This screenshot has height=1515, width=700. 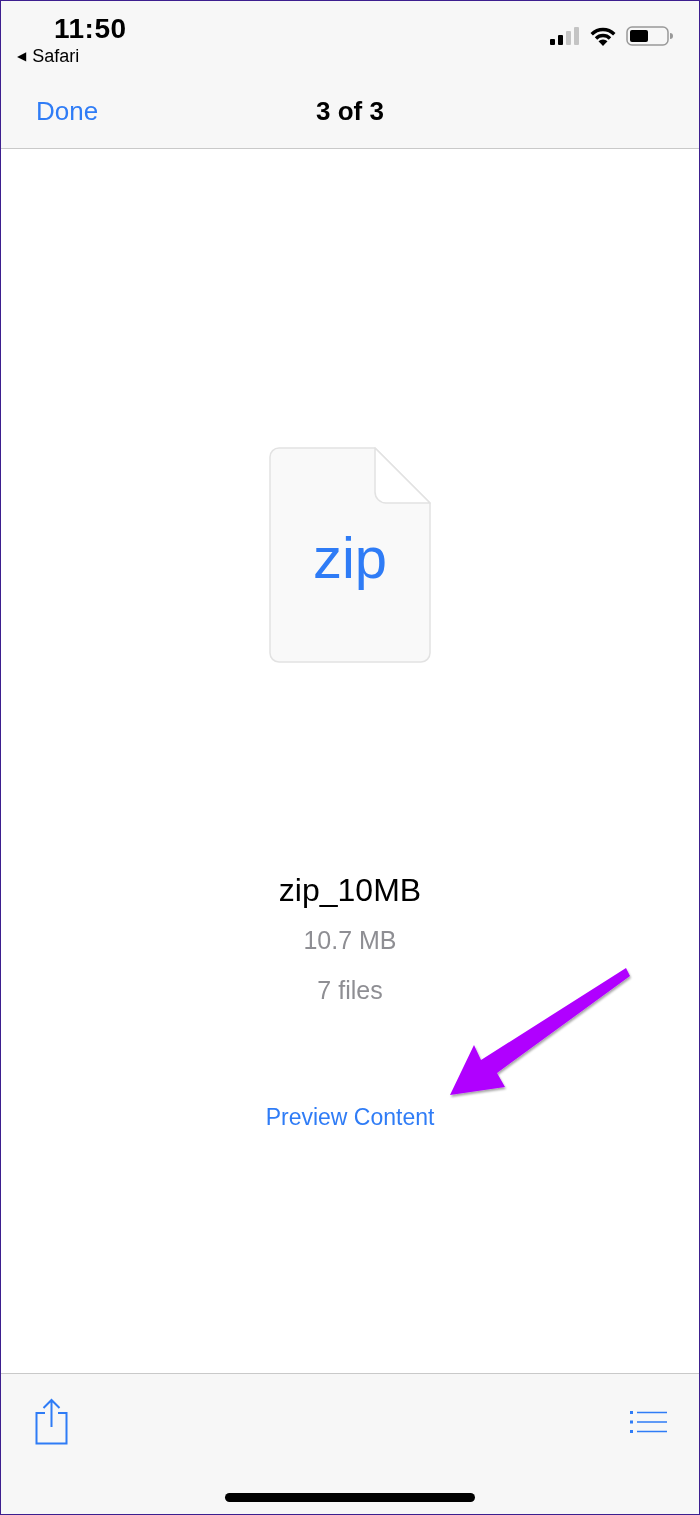 What do you see at coordinates (350, 111) in the screenshot?
I see `page-counter-title: 3 of 3` at bounding box center [350, 111].